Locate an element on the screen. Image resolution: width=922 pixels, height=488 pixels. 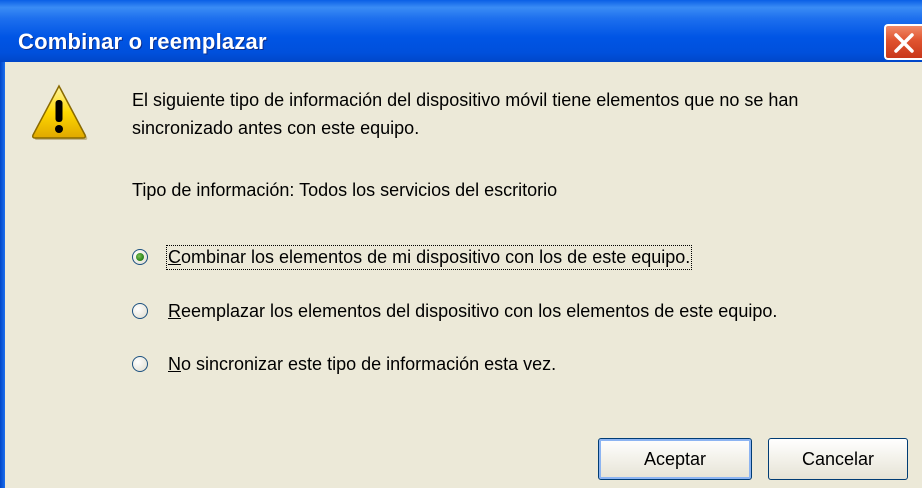
close-icon is located at coordinates (904, 43).